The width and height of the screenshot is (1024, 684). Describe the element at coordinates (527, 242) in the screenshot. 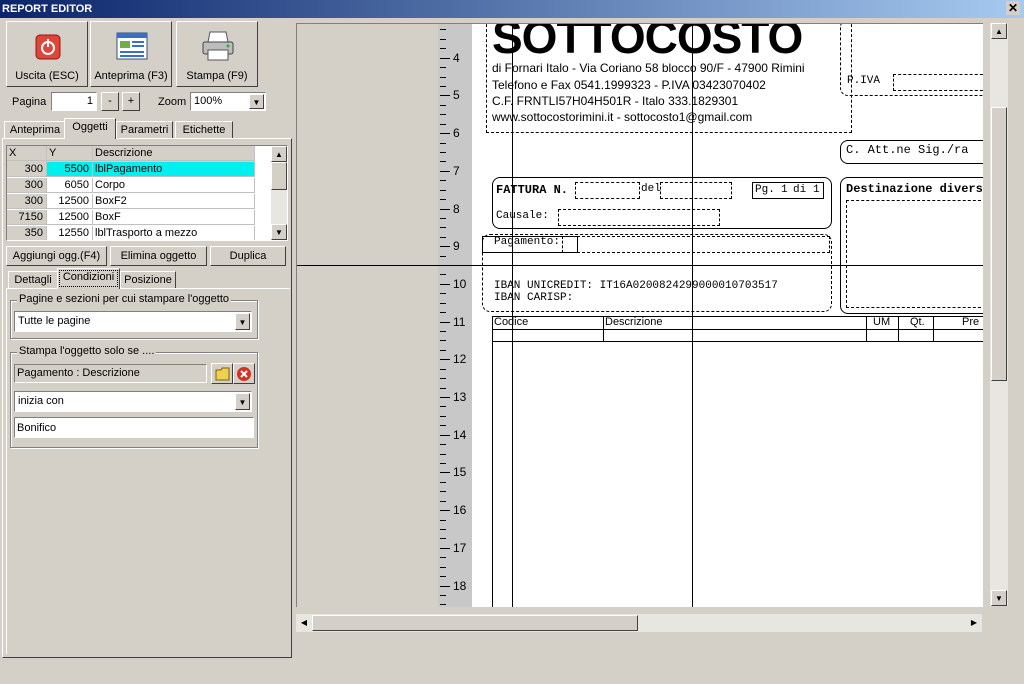

I see `payment-label: Pagamento:` at that location.